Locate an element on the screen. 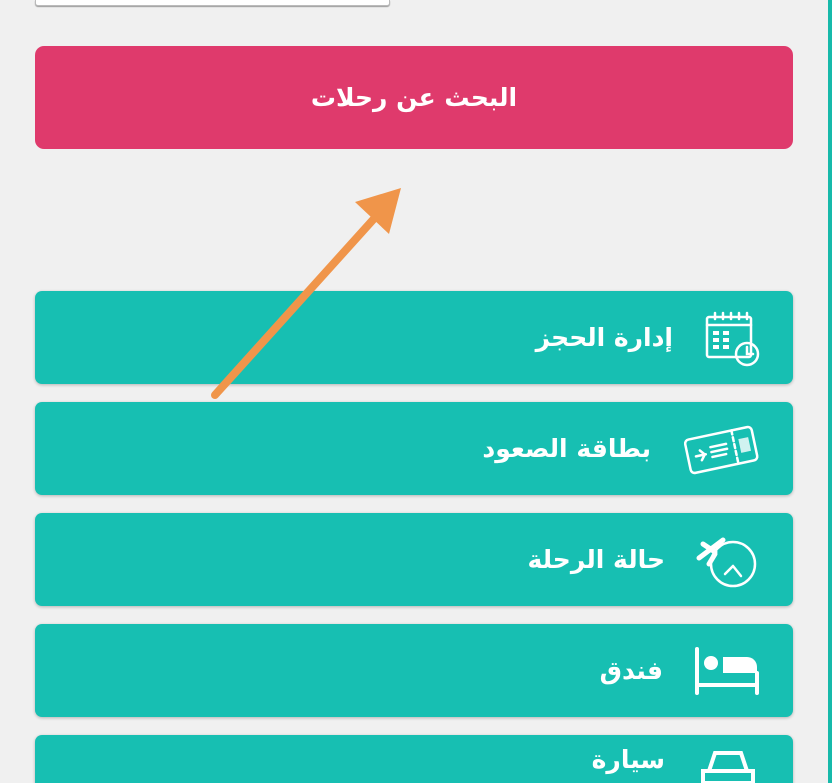  input-field is located at coordinates (212, 3).